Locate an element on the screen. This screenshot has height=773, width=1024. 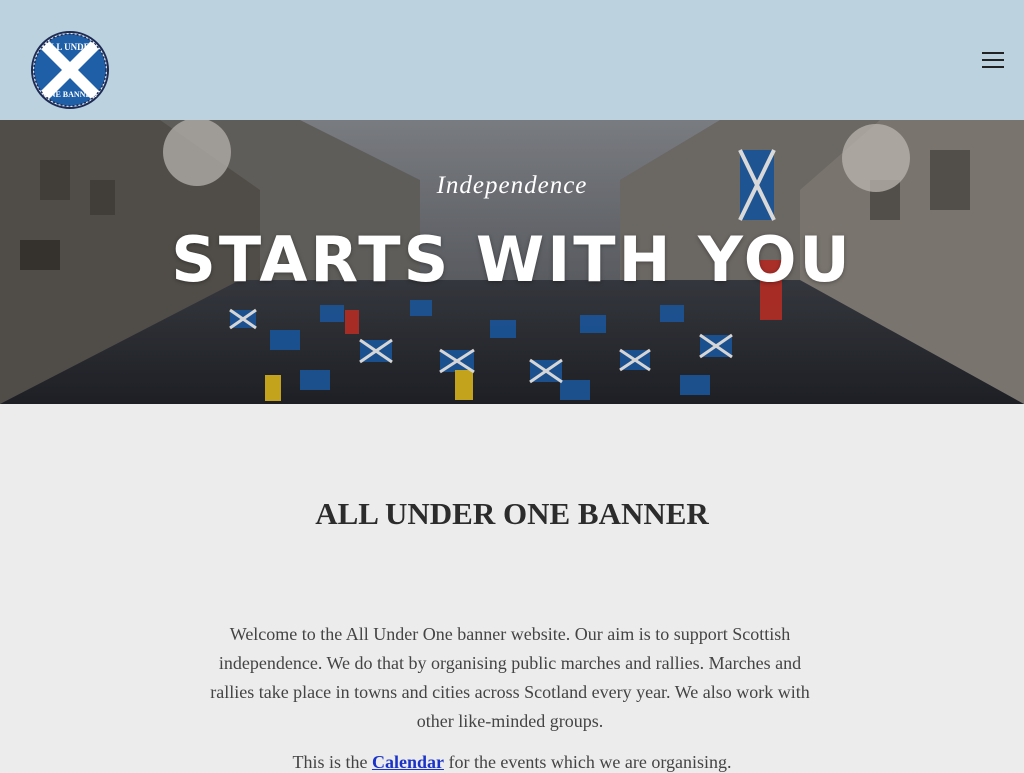
calendar-link: Calendar is located at coordinates (408, 762).